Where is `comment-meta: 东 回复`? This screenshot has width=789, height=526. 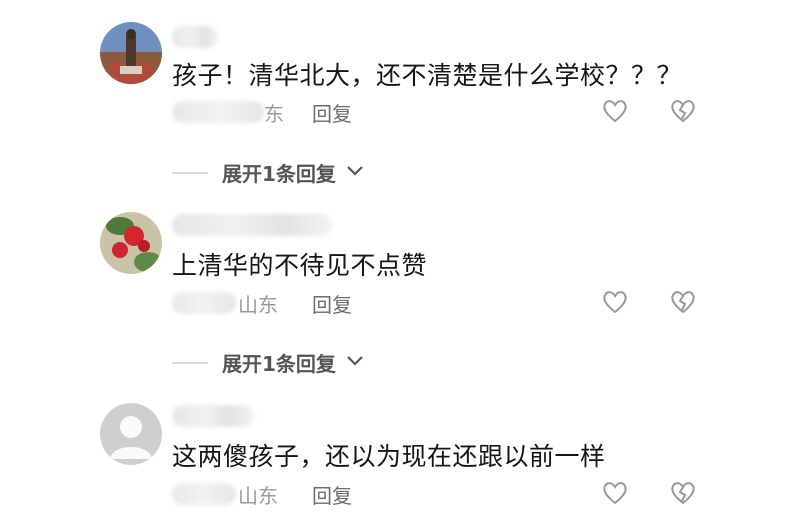
comment-meta: 东 回复 is located at coordinates (452, 112).